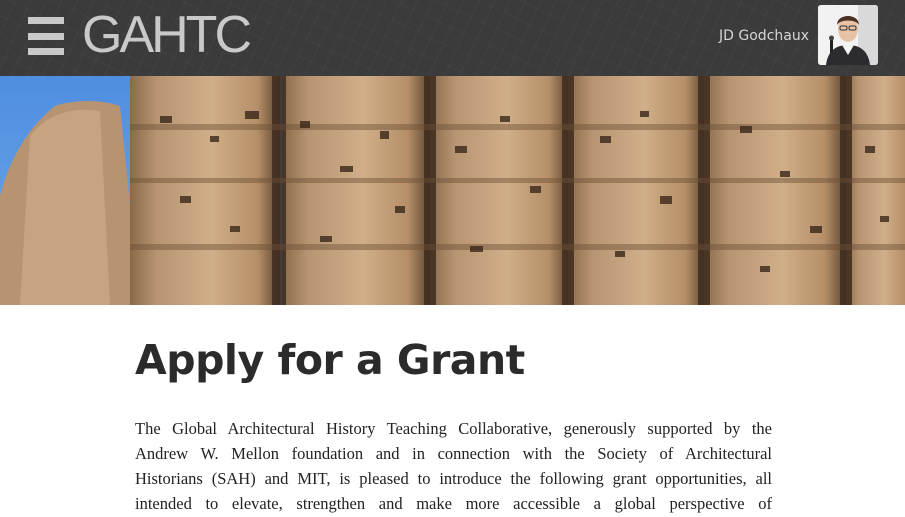  Describe the element at coordinates (764, 36) in the screenshot. I see `user-name-link: JD Godchaux` at that location.